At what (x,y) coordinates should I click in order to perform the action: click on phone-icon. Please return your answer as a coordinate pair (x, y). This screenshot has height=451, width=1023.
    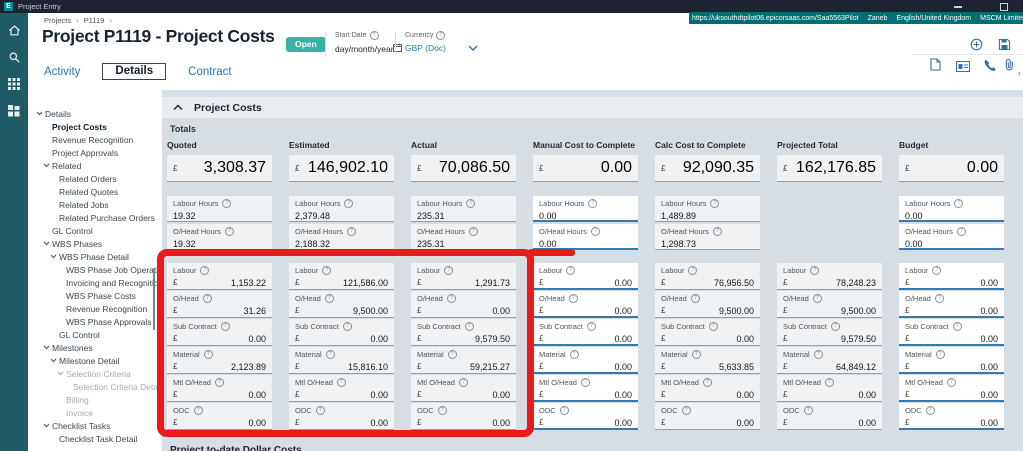
    Looking at the image, I should click on (989, 67).